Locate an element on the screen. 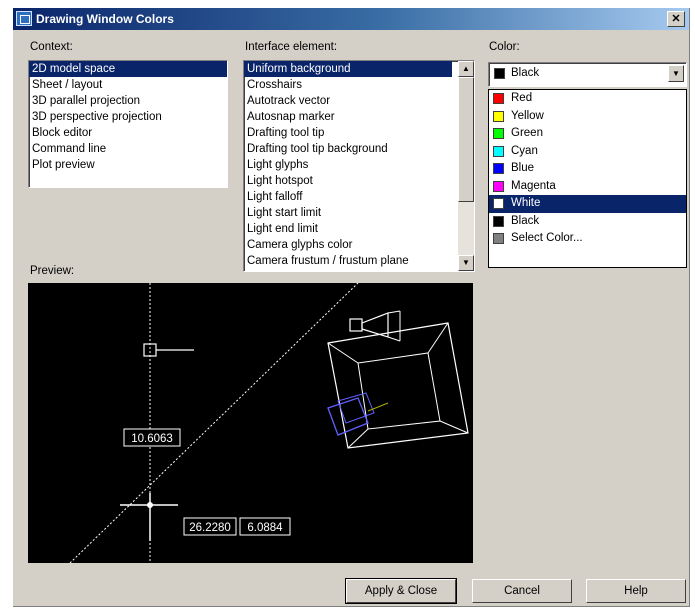 This screenshot has height=612, width=695. camera-frustum is located at coordinates (398, 385).